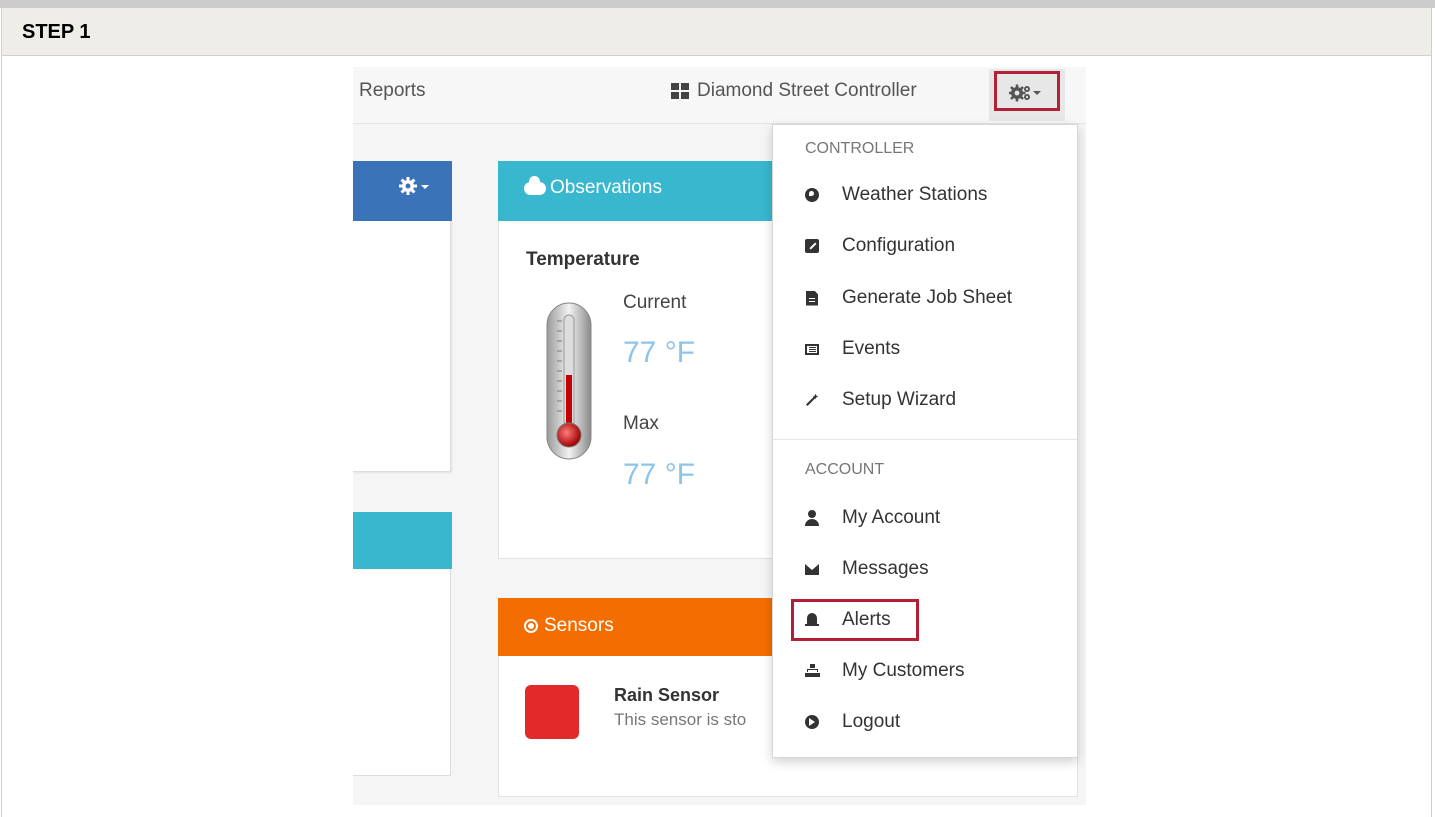 The height and width of the screenshot is (817, 1435). Describe the element at coordinates (885, 568) in the screenshot. I see `menu-item-label: Messages` at that location.